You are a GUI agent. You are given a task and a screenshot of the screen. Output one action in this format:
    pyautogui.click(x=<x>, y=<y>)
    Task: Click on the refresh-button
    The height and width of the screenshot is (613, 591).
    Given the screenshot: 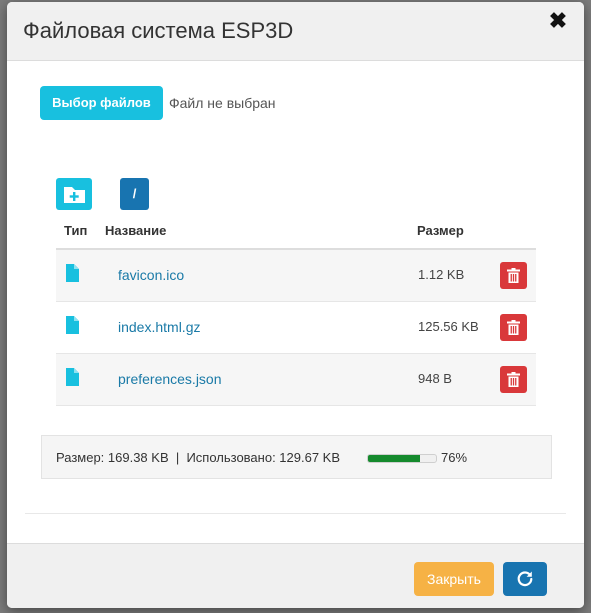 What is the action you would take?
    pyautogui.click(x=525, y=579)
    